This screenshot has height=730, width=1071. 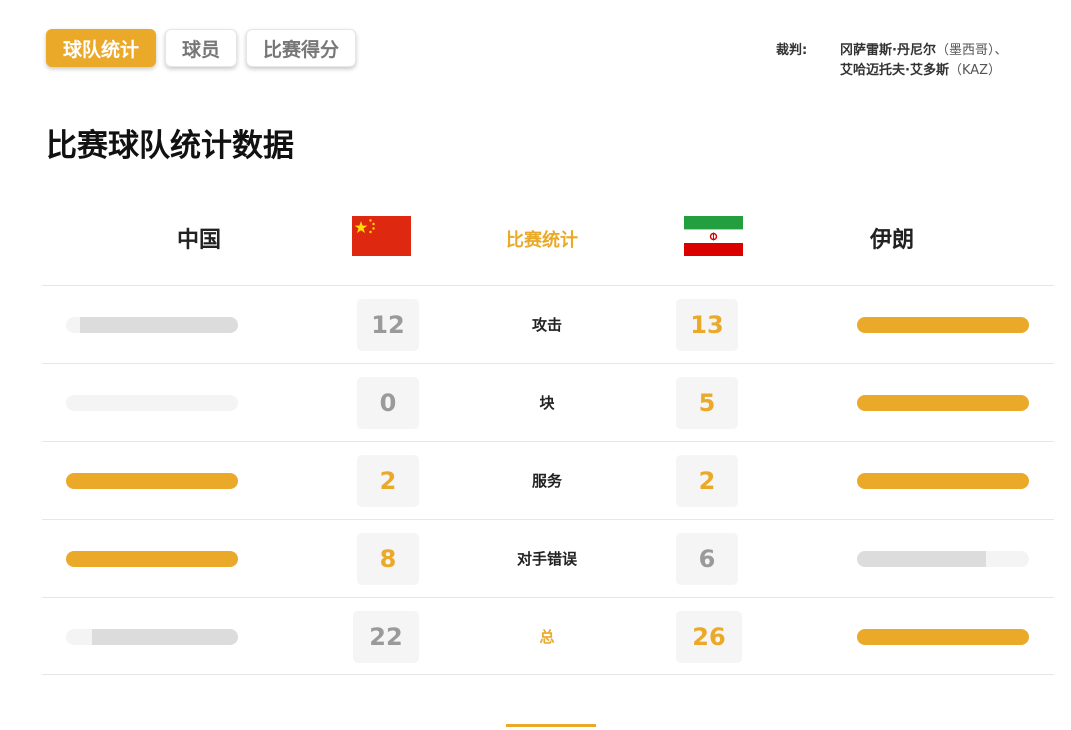 I want to click on stat-row-attack: 12 攻击 13, so click(x=548, y=324).